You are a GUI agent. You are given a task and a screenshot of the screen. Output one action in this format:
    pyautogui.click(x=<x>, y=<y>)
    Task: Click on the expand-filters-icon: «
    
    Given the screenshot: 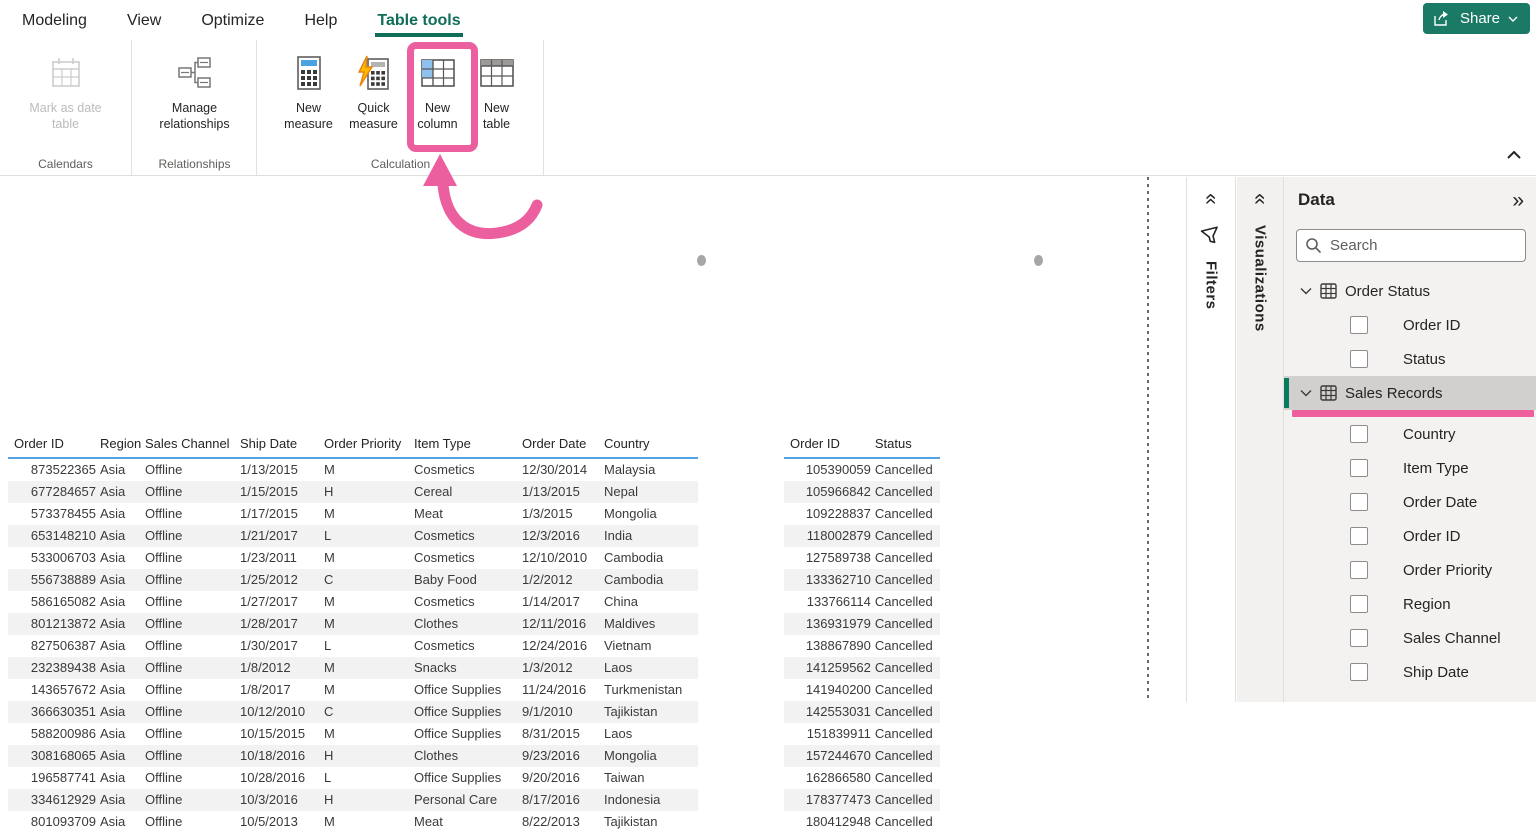 What is the action you would take?
    pyautogui.click(x=1211, y=199)
    